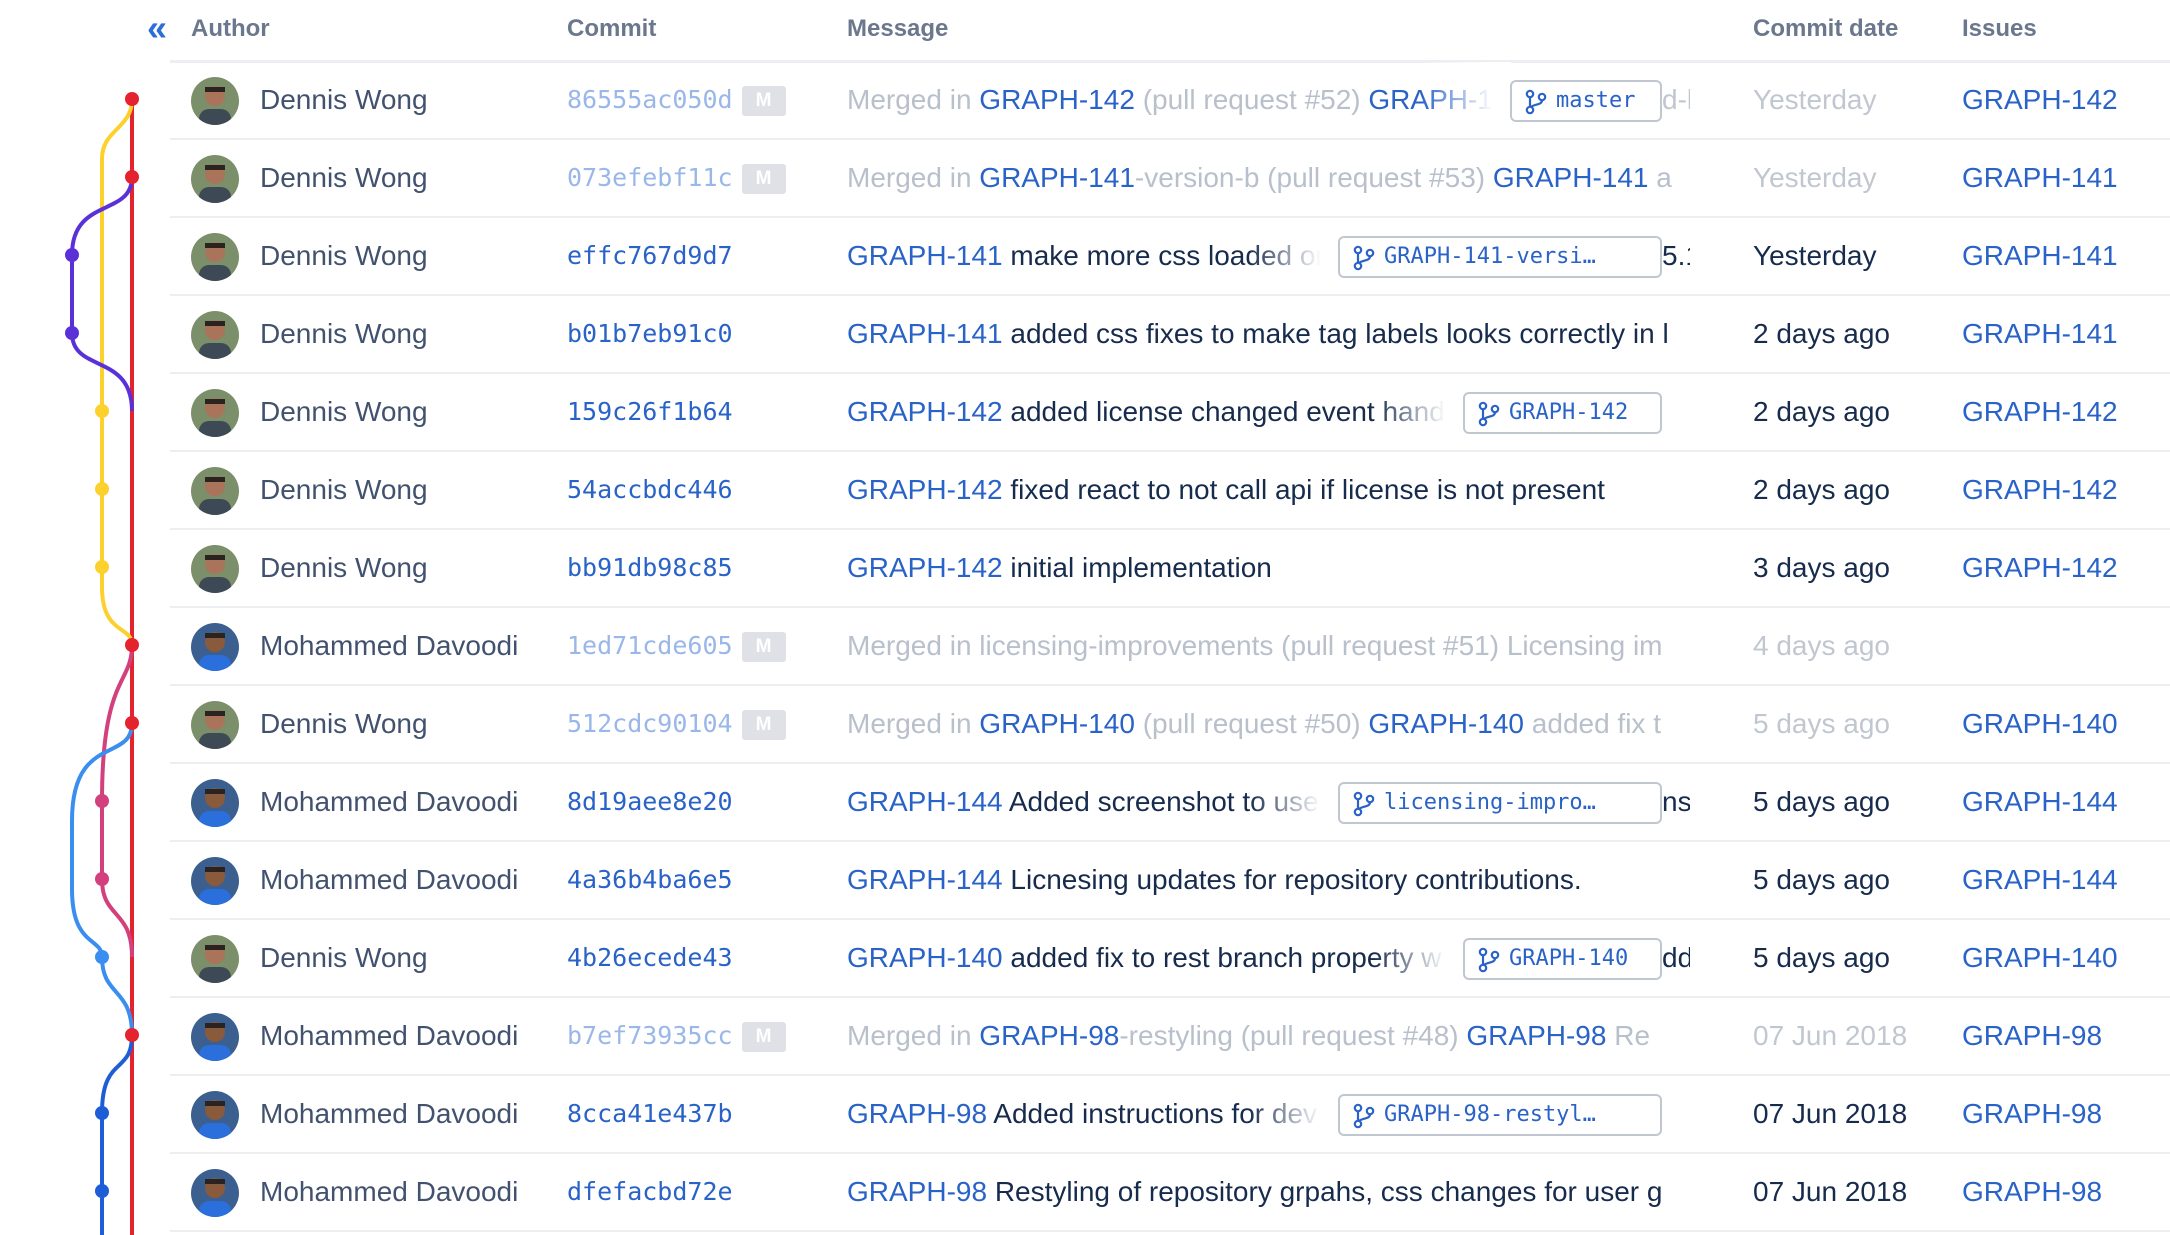  What do you see at coordinates (1562, 959) in the screenshot?
I see `branch-tag: GRAPH-140` at bounding box center [1562, 959].